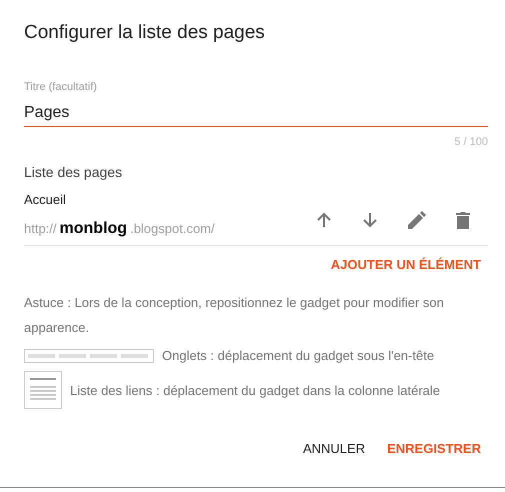 The width and height of the screenshot is (505, 492). Describe the element at coordinates (255, 390) in the screenshot. I see `layout-description: Liste des liens : déplacement du gadget dans la colonne latérale` at that location.